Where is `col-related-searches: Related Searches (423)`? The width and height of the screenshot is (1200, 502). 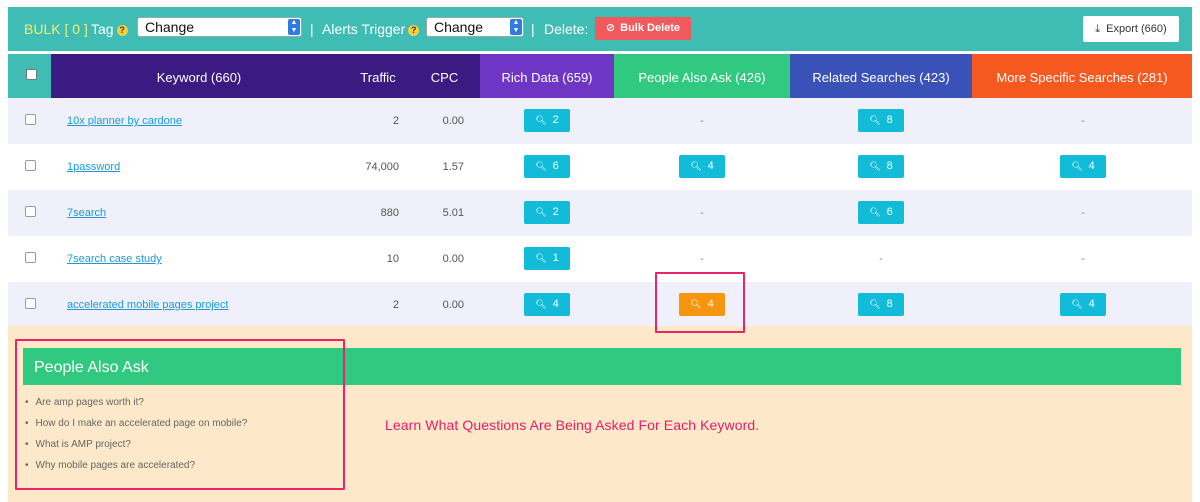
col-related-searches: Related Searches (423) is located at coordinates (881, 76).